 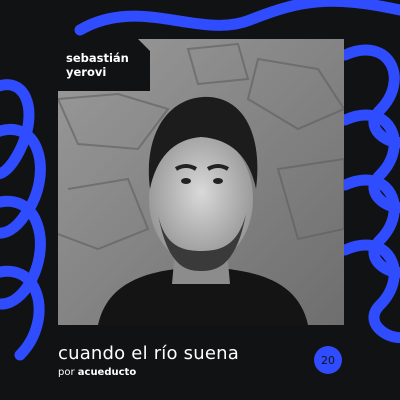 I want to click on guest-name-line-1: sebastián, so click(x=97, y=58).